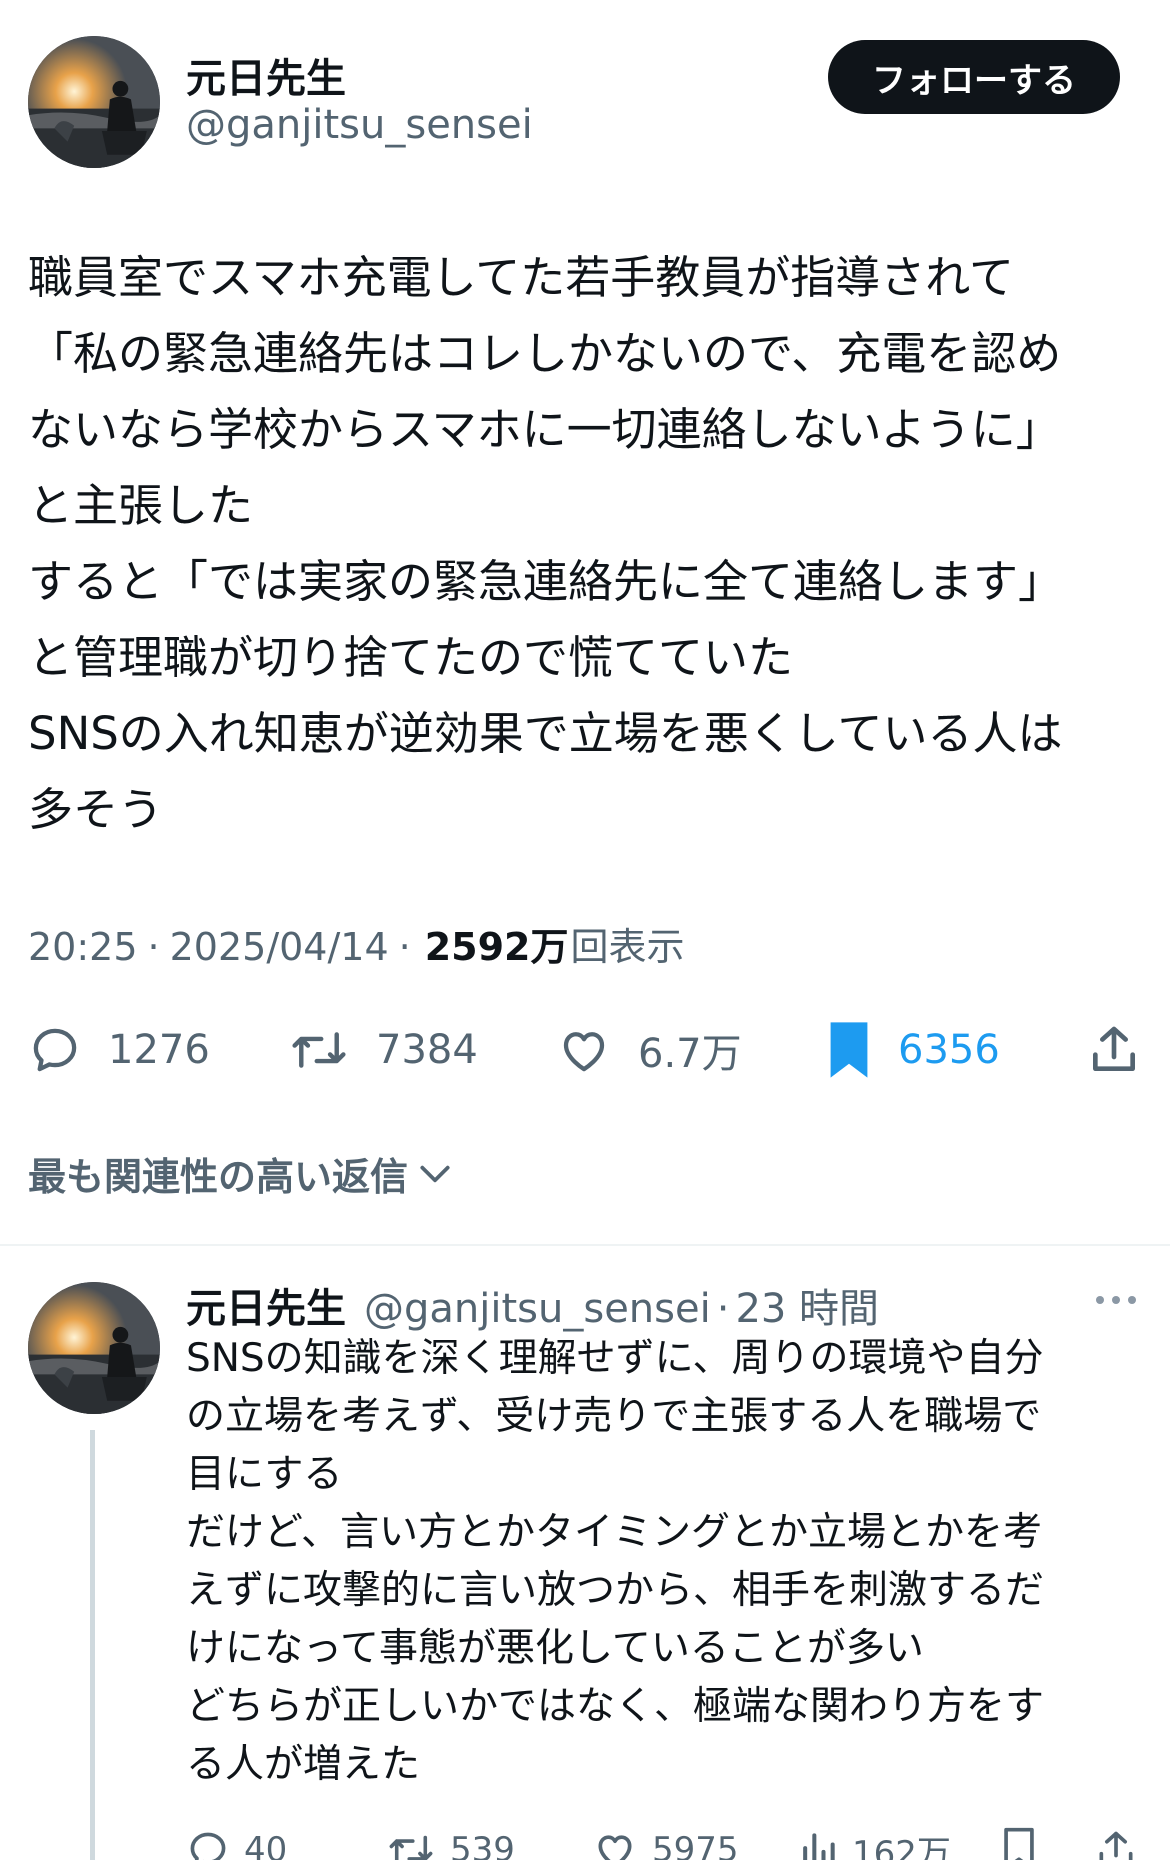 The image size is (1170, 1860). I want to click on reply-reply-button: 40, so click(236, 1840).